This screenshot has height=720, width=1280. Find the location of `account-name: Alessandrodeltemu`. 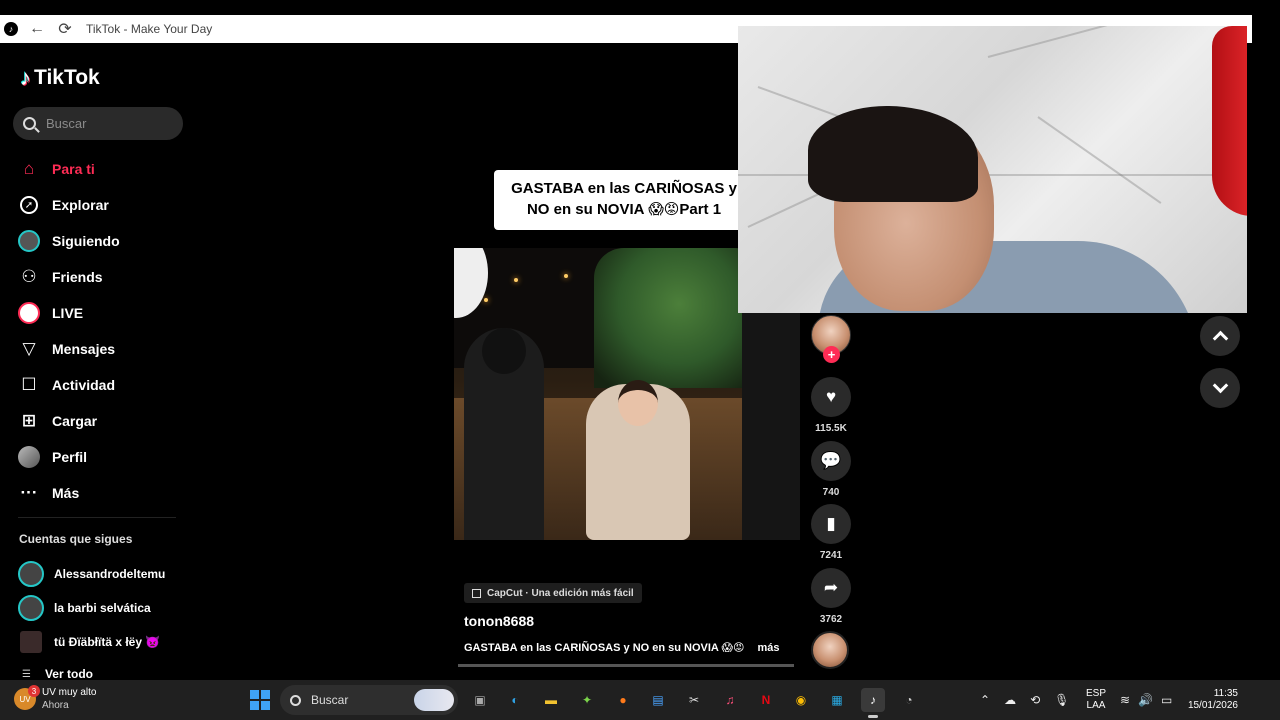

account-name: Alessandrodeltemu is located at coordinates (110, 574).